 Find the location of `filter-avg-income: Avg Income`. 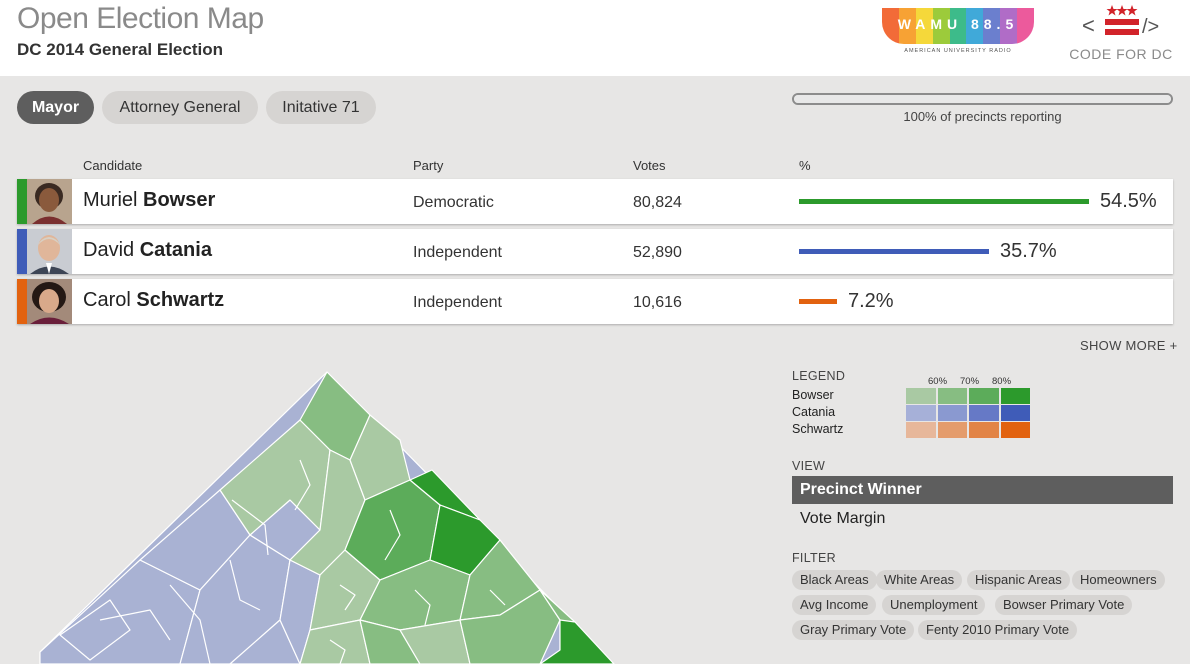

filter-avg-income: Avg Income is located at coordinates (834, 605).